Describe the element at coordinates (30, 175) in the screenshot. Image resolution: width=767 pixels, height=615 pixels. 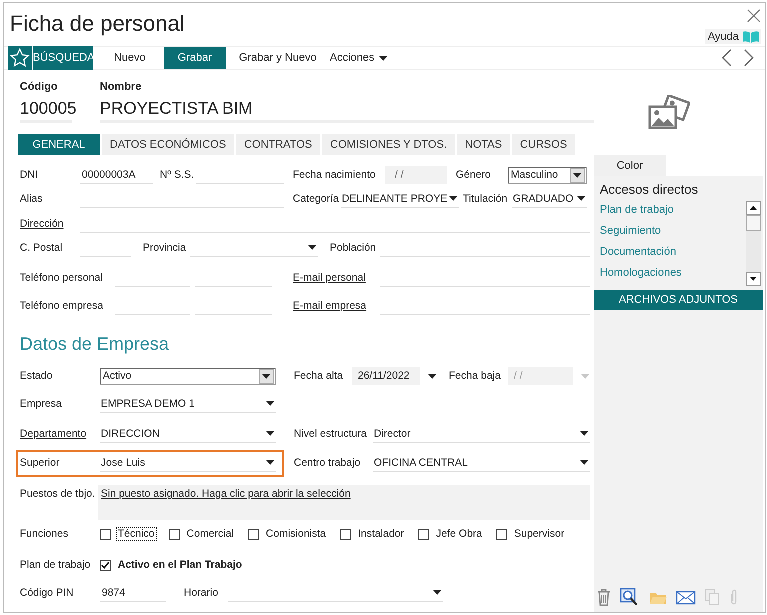
I see `field-label: DNI` at that location.